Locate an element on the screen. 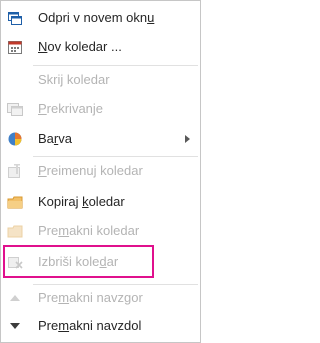  menu-item-hide-calendar: Skrij koledar is located at coordinates (100, 80).